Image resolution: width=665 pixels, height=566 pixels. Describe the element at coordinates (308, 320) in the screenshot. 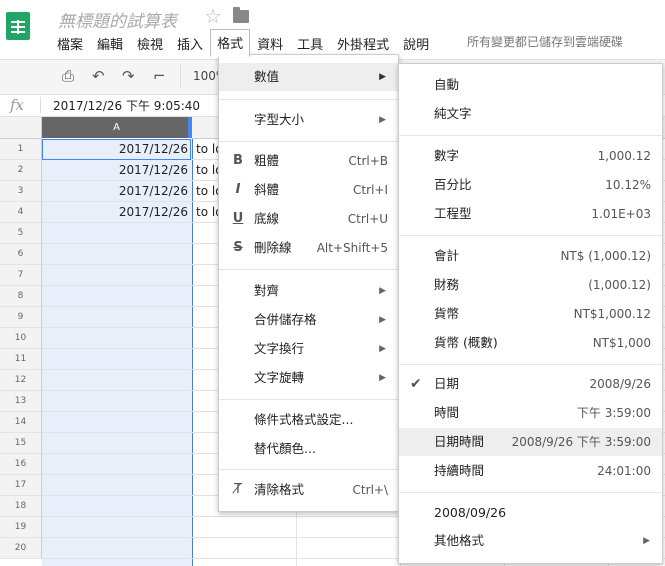

I see `menu-item-merge-cells: 合併儲存格 ▶` at that location.